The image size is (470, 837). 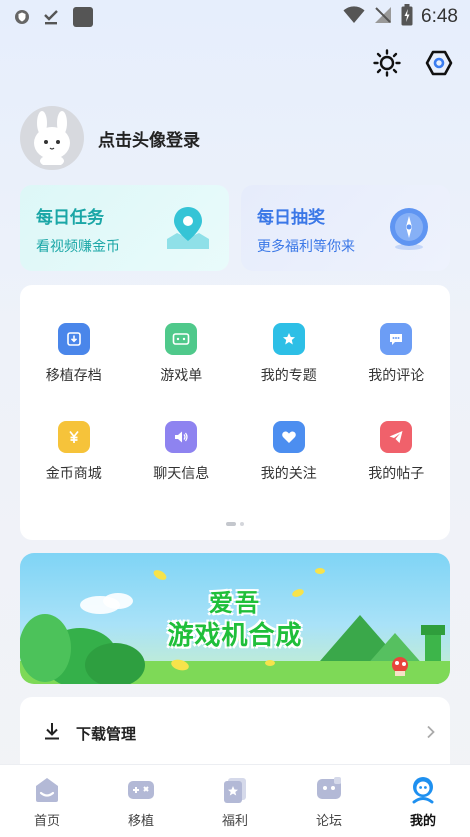 What do you see at coordinates (181, 437) in the screenshot?
I see `speaker-icon` at bounding box center [181, 437].